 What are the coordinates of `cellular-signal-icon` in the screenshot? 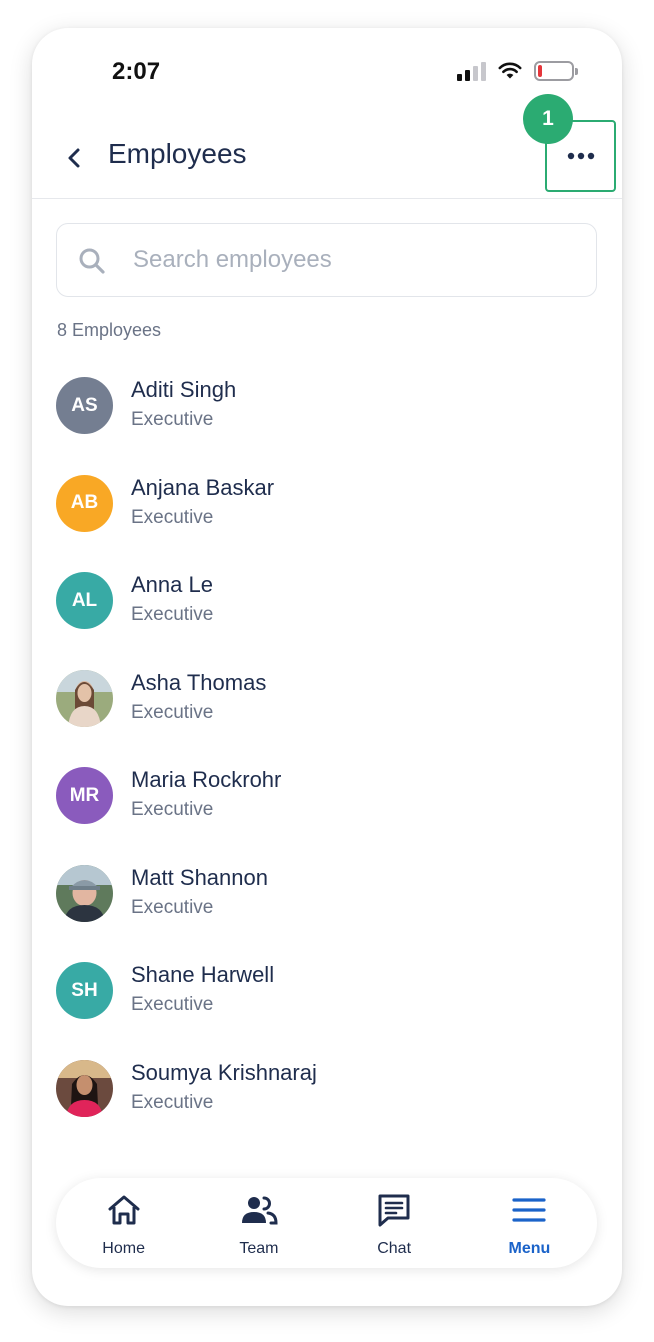 It's located at (471, 71).